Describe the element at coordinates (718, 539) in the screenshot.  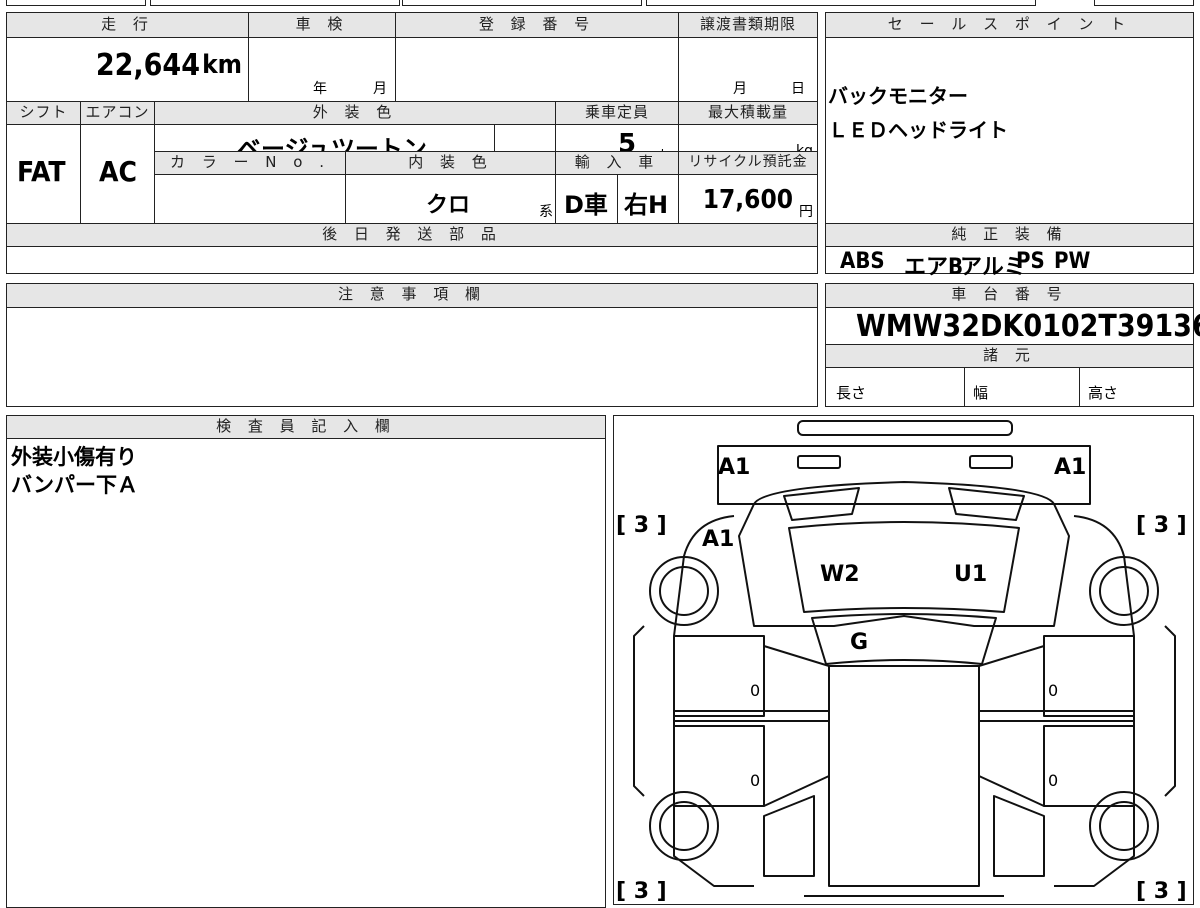
I see `grade-hood-left: A1` at that location.